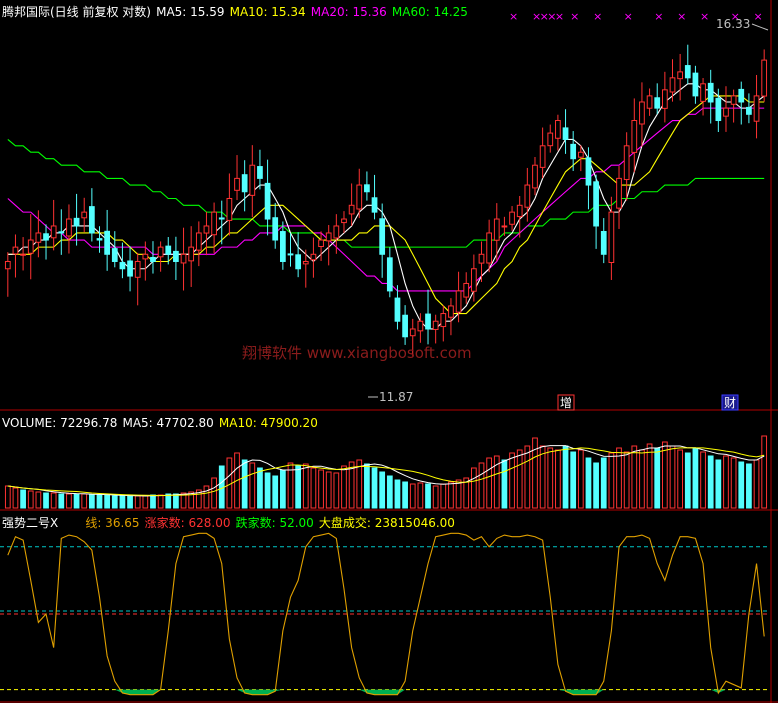 Image resolution: width=778 pixels, height=703 pixels. Describe the element at coordinates (30, 523) in the screenshot. I see `indicator-name: 强势二号X` at that location.